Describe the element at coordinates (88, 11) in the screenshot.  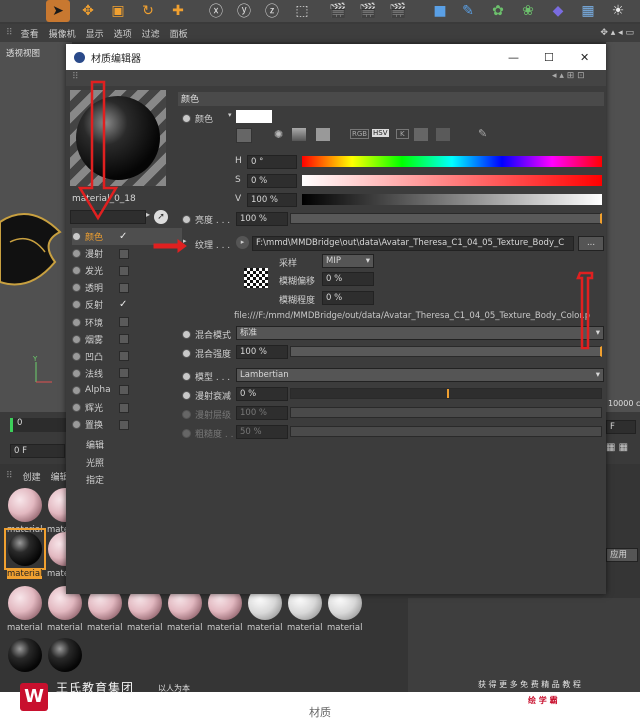
I see `move-icon: ✥` at that location.